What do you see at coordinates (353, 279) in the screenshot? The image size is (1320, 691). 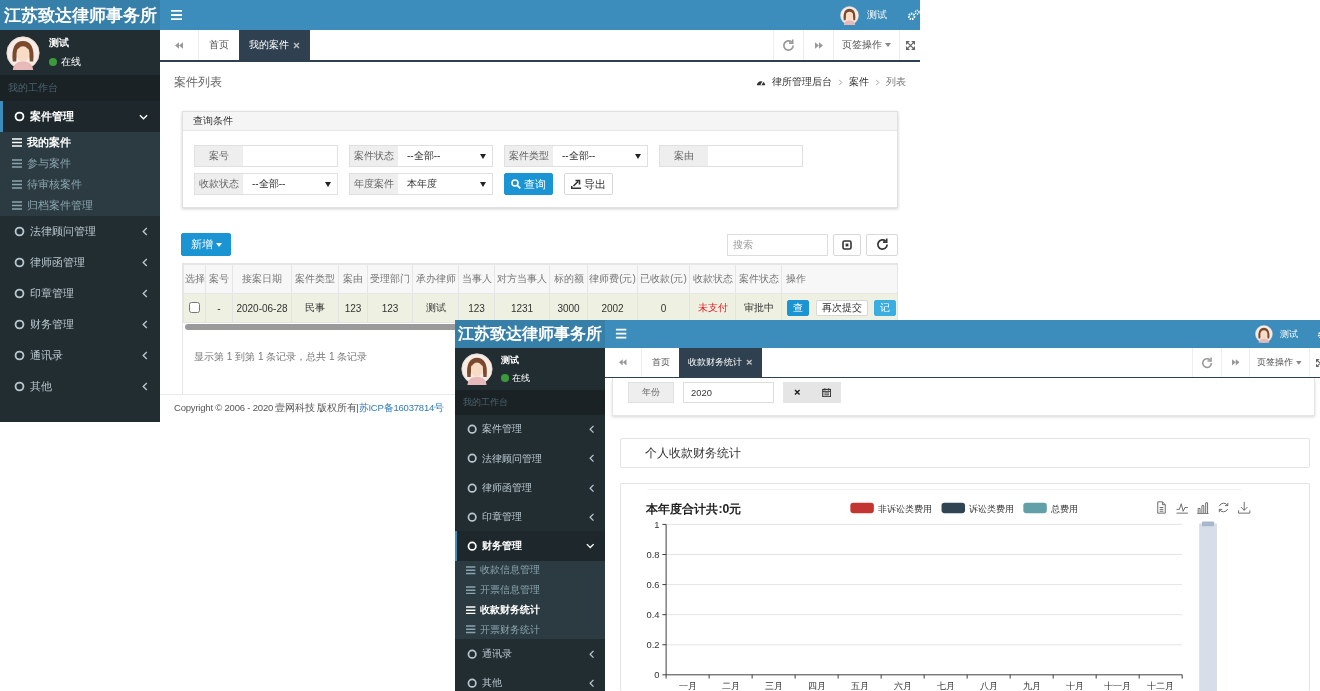 I see `column-header: 案由` at bounding box center [353, 279].